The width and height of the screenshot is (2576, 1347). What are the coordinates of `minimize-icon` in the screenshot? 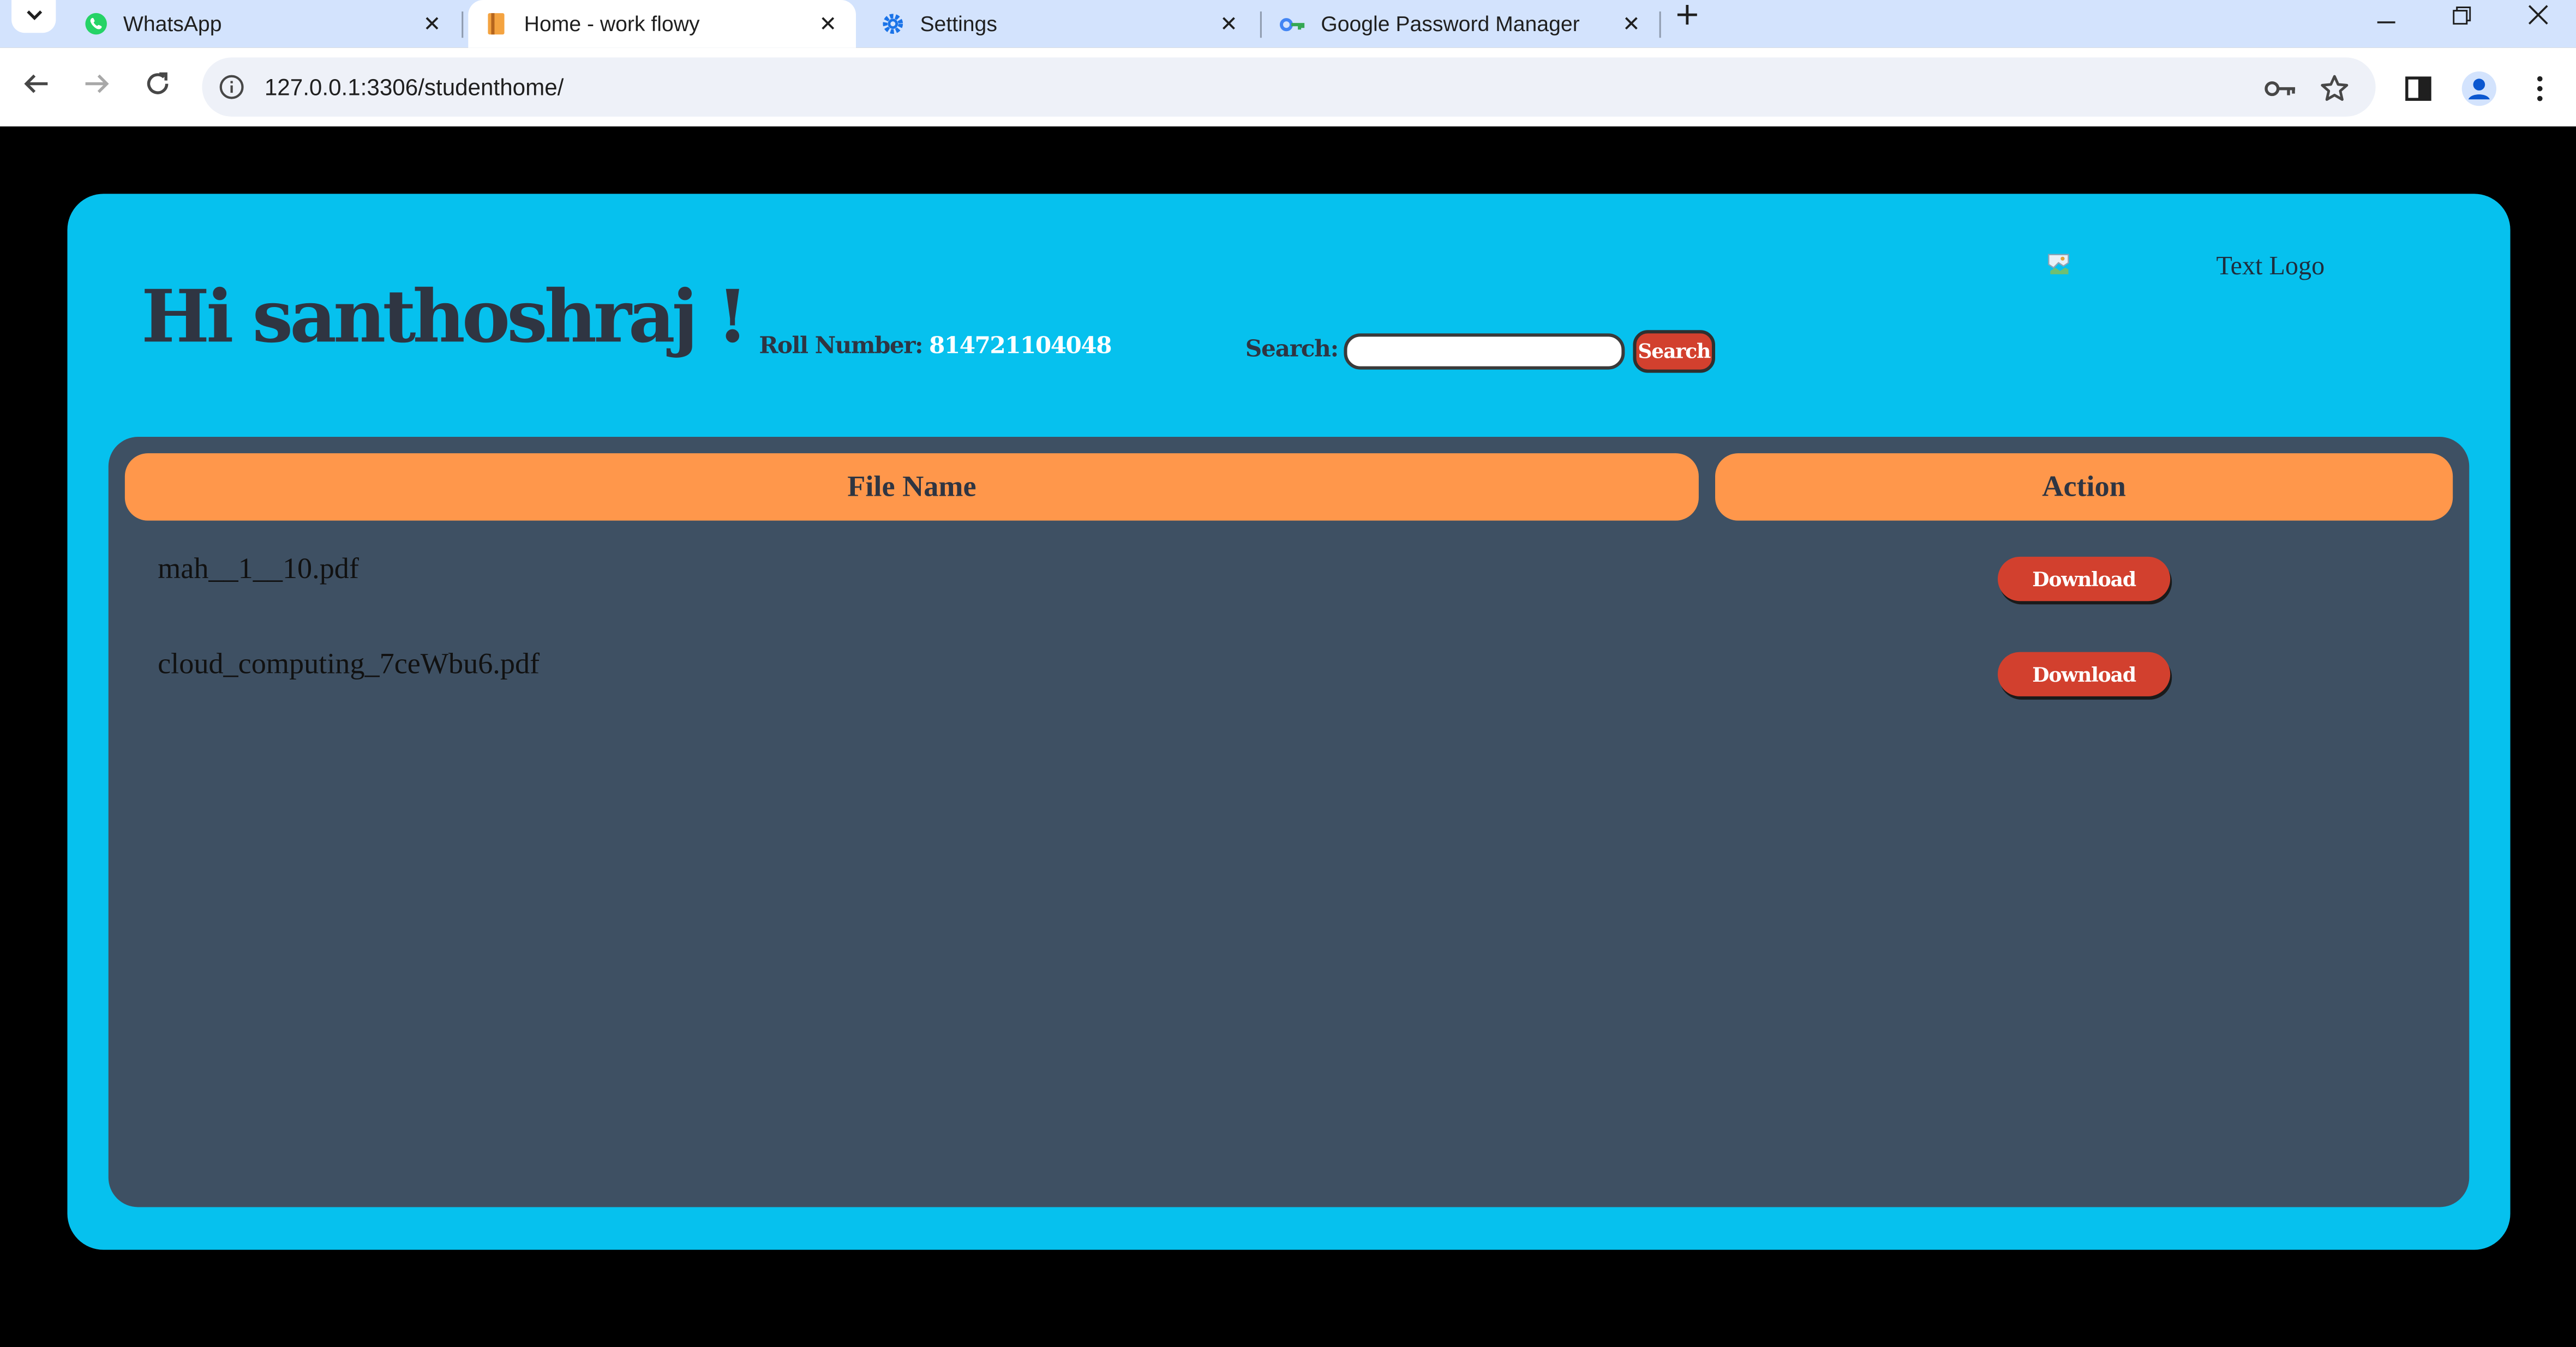 It's located at (2385, 16).